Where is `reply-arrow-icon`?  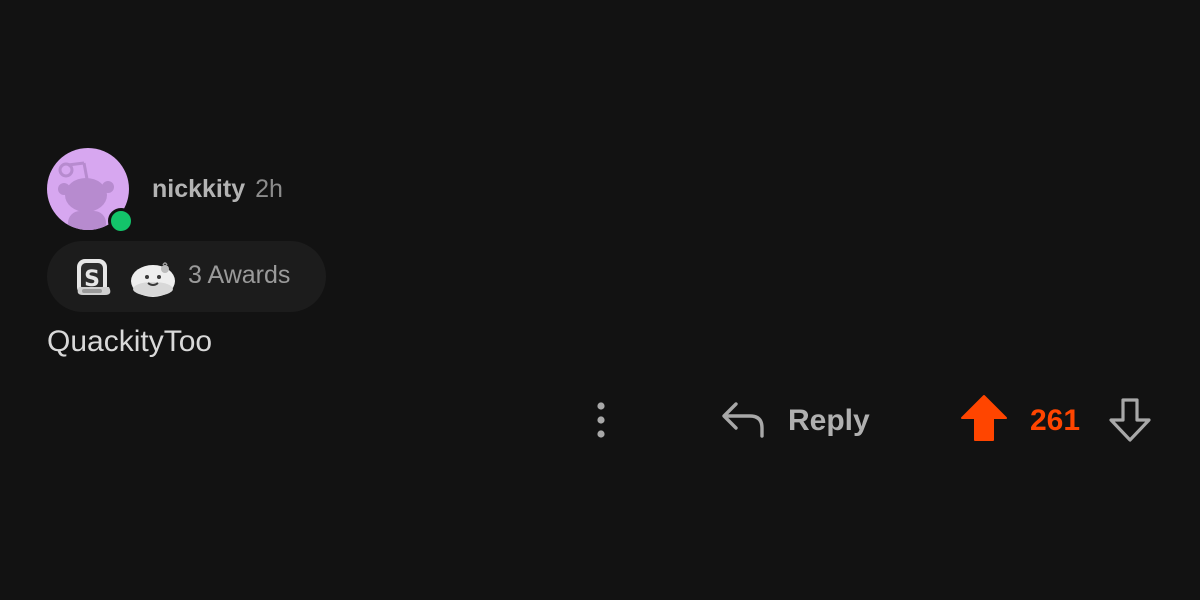 reply-arrow-icon is located at coordinates (742, 422).